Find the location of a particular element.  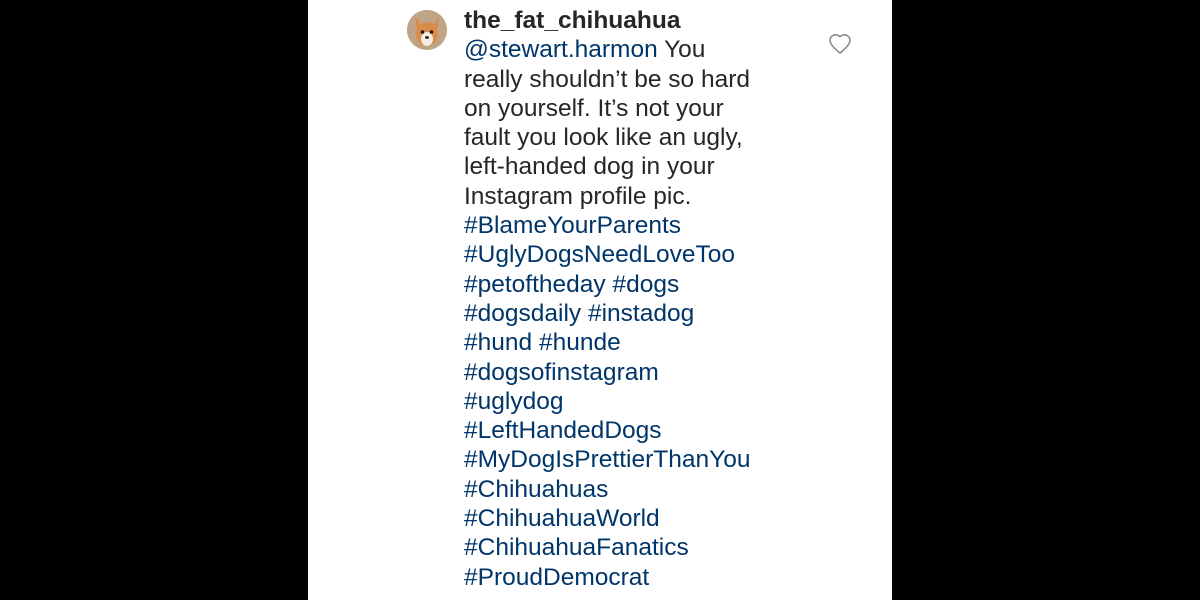

mention-link: @stewart.harmon is located at coordinates (561, 49).